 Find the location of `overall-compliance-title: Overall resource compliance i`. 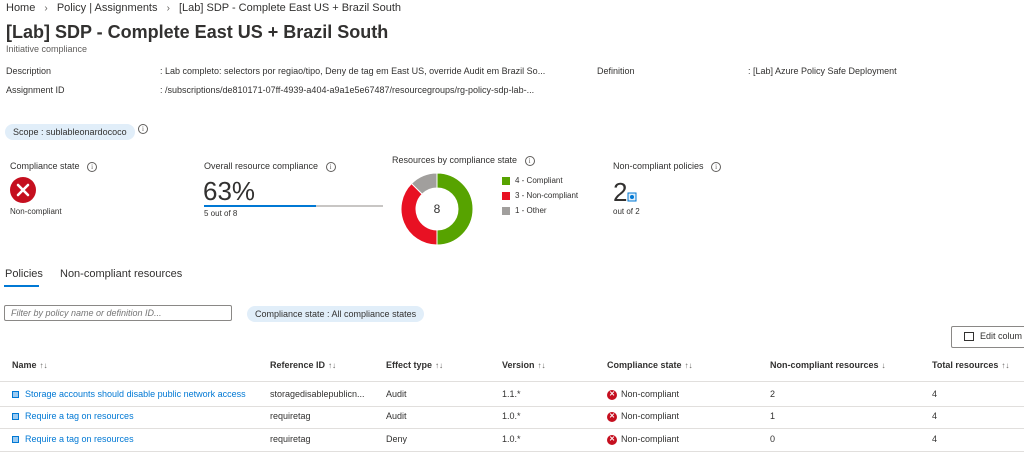

overall-compliance-title: Overall resource compliance i is located at coordinates (270, 166).